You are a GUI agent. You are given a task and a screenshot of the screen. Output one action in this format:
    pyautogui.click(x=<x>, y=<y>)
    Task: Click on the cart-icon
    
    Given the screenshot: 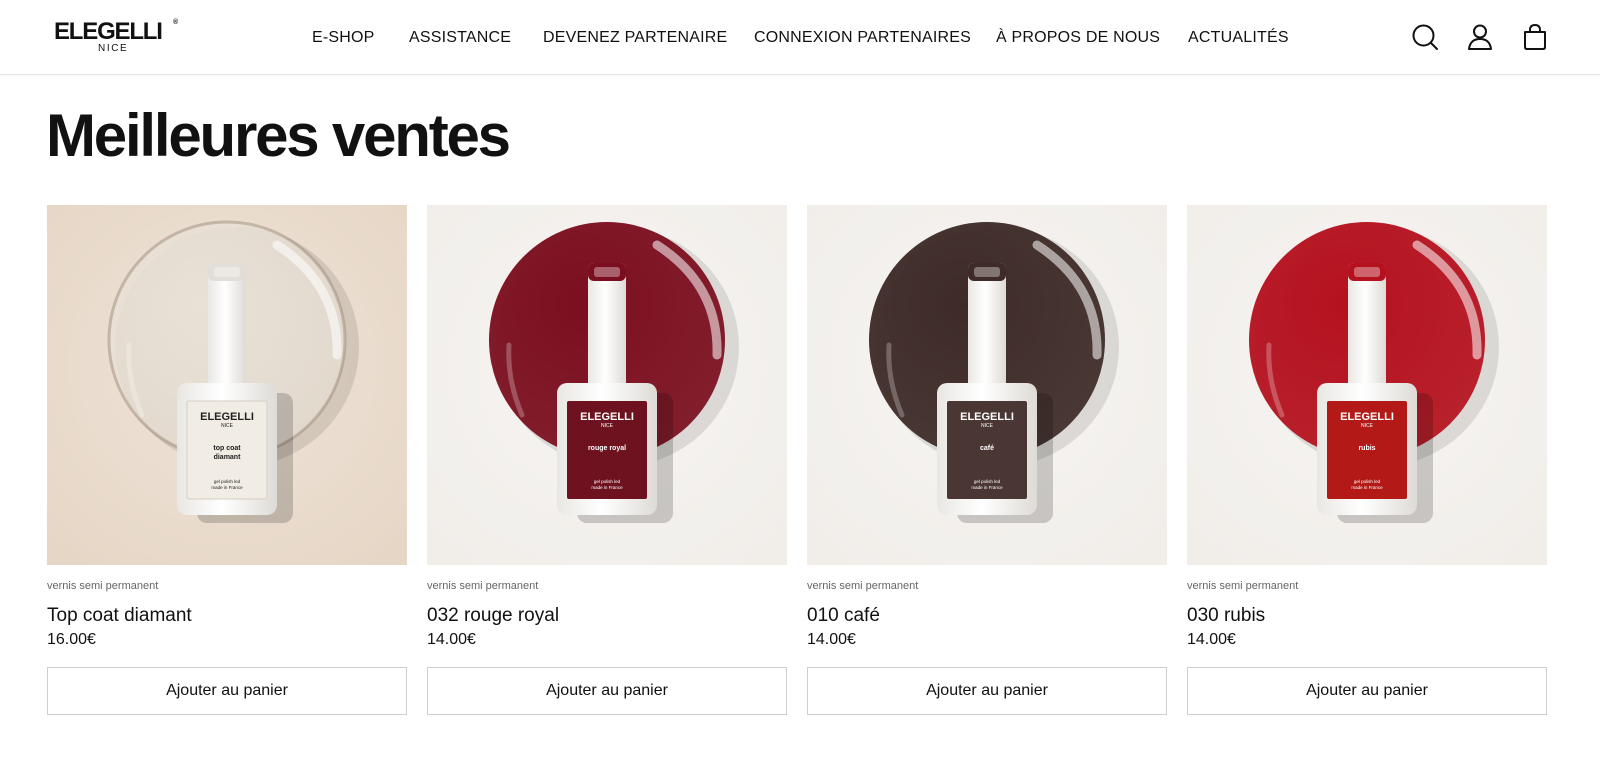 What is the action you would take?
    pyautogui.click(x=1535, y=37)
    